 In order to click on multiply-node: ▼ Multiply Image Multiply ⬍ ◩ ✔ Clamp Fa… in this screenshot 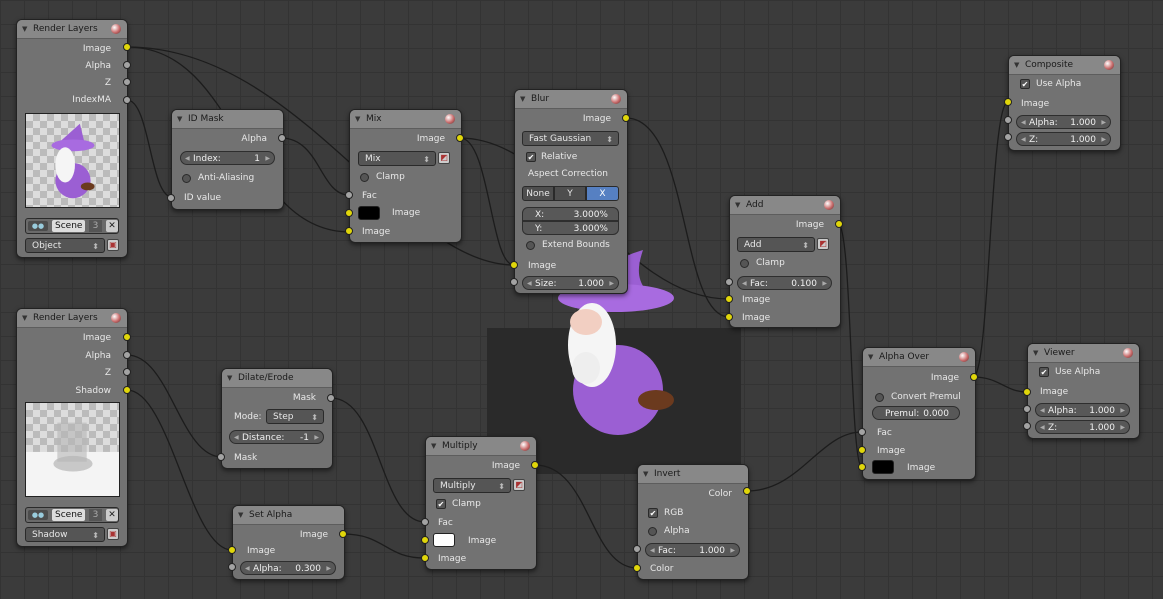, I will do `click(481, 503)`.